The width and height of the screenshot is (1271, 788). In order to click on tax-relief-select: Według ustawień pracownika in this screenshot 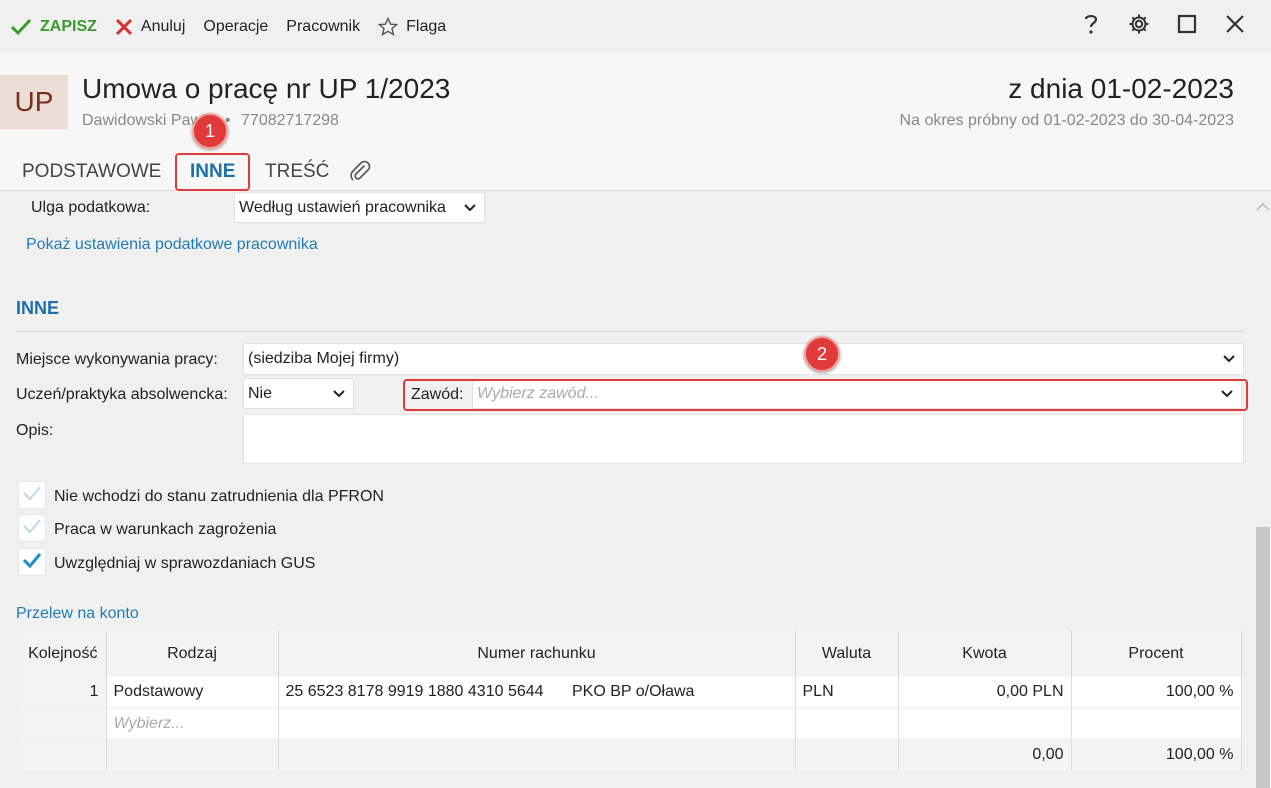, I will do `click(359, 207)`.